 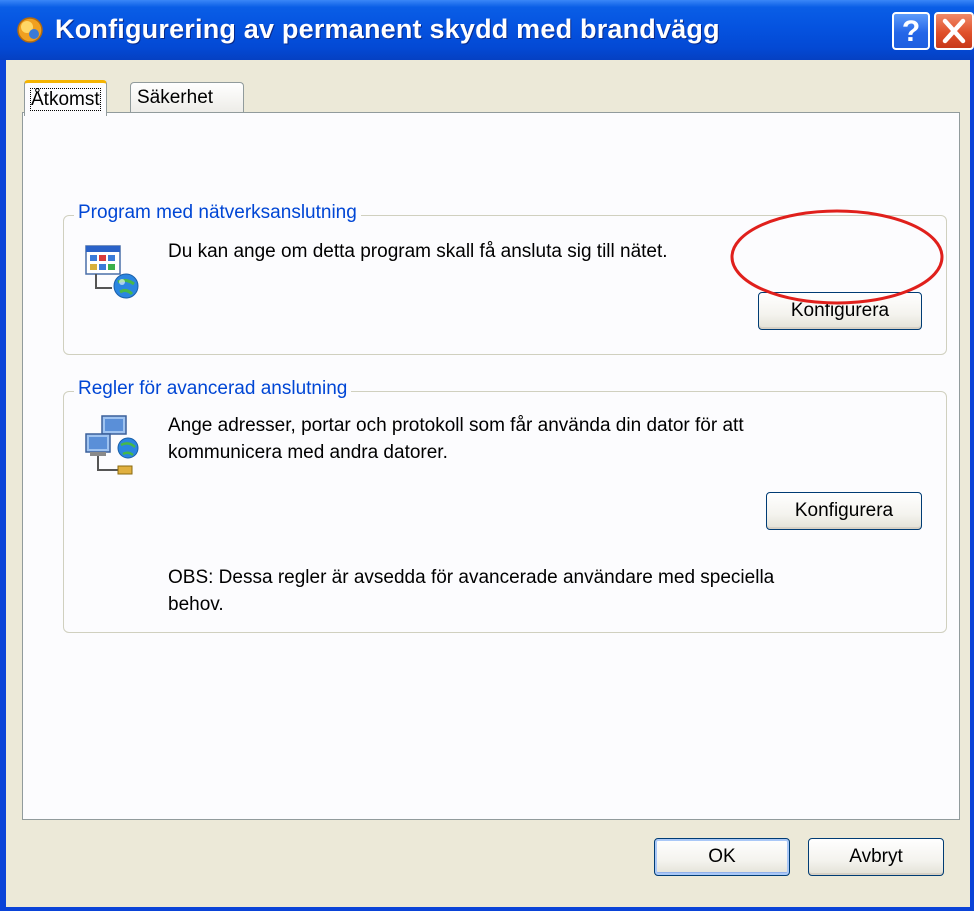 I want to click on rules-note-line2: behov., so click(x=196, y=604).